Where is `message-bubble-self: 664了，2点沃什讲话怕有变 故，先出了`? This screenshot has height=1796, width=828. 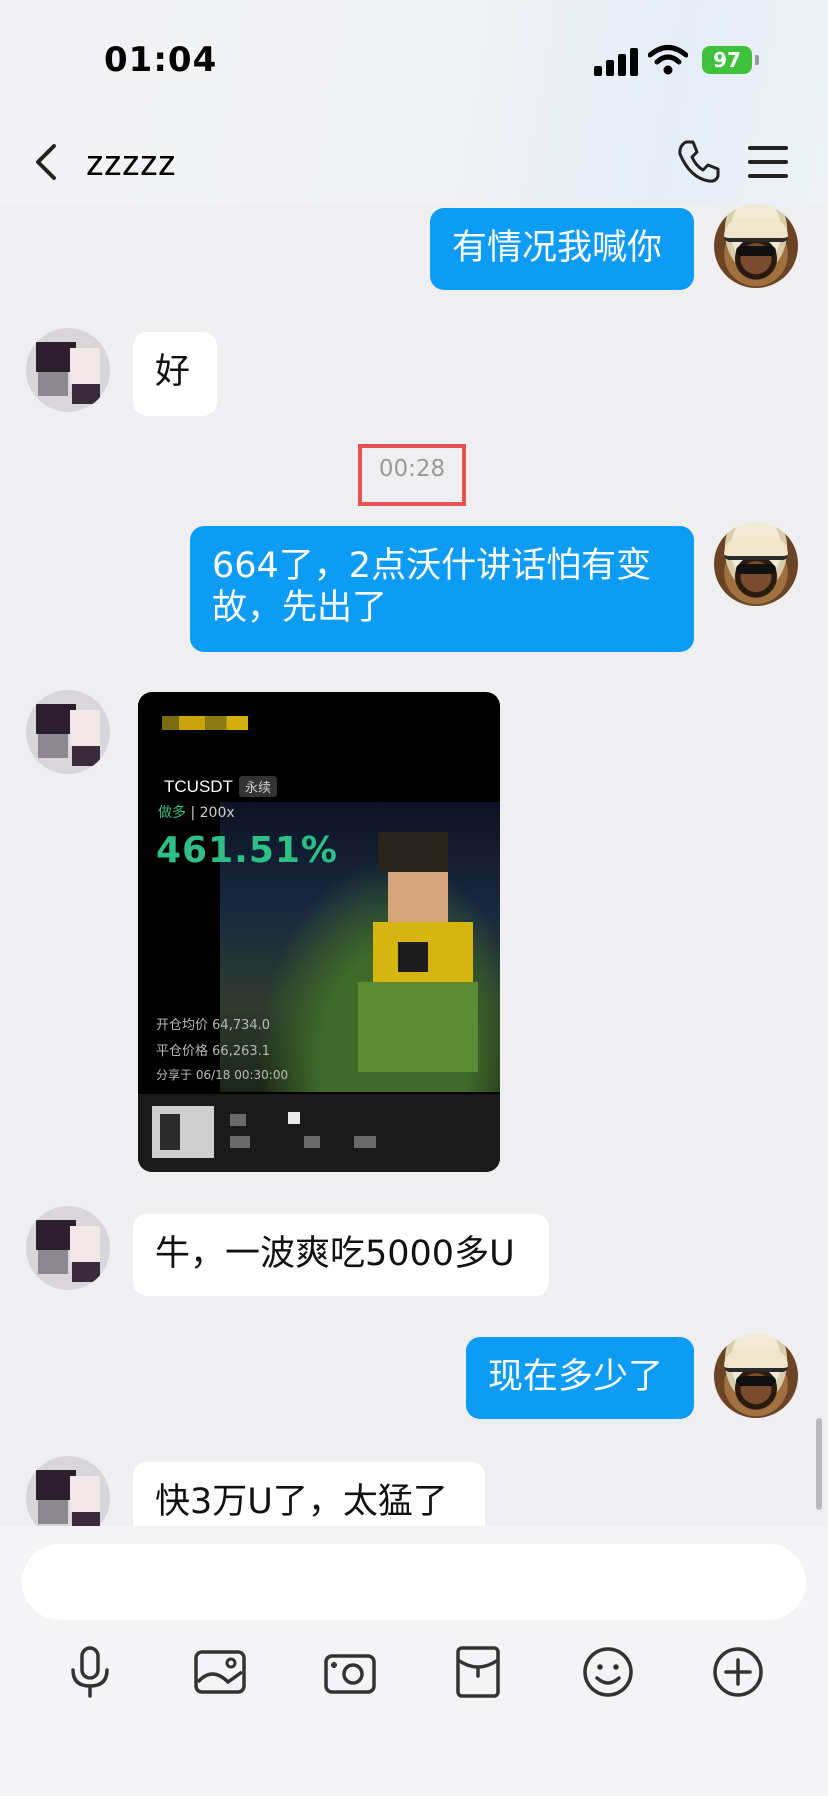
message-bubble-self: 664了，2点沃什讲话怕有变 故，先出了 is located at coordinates (442, 589).